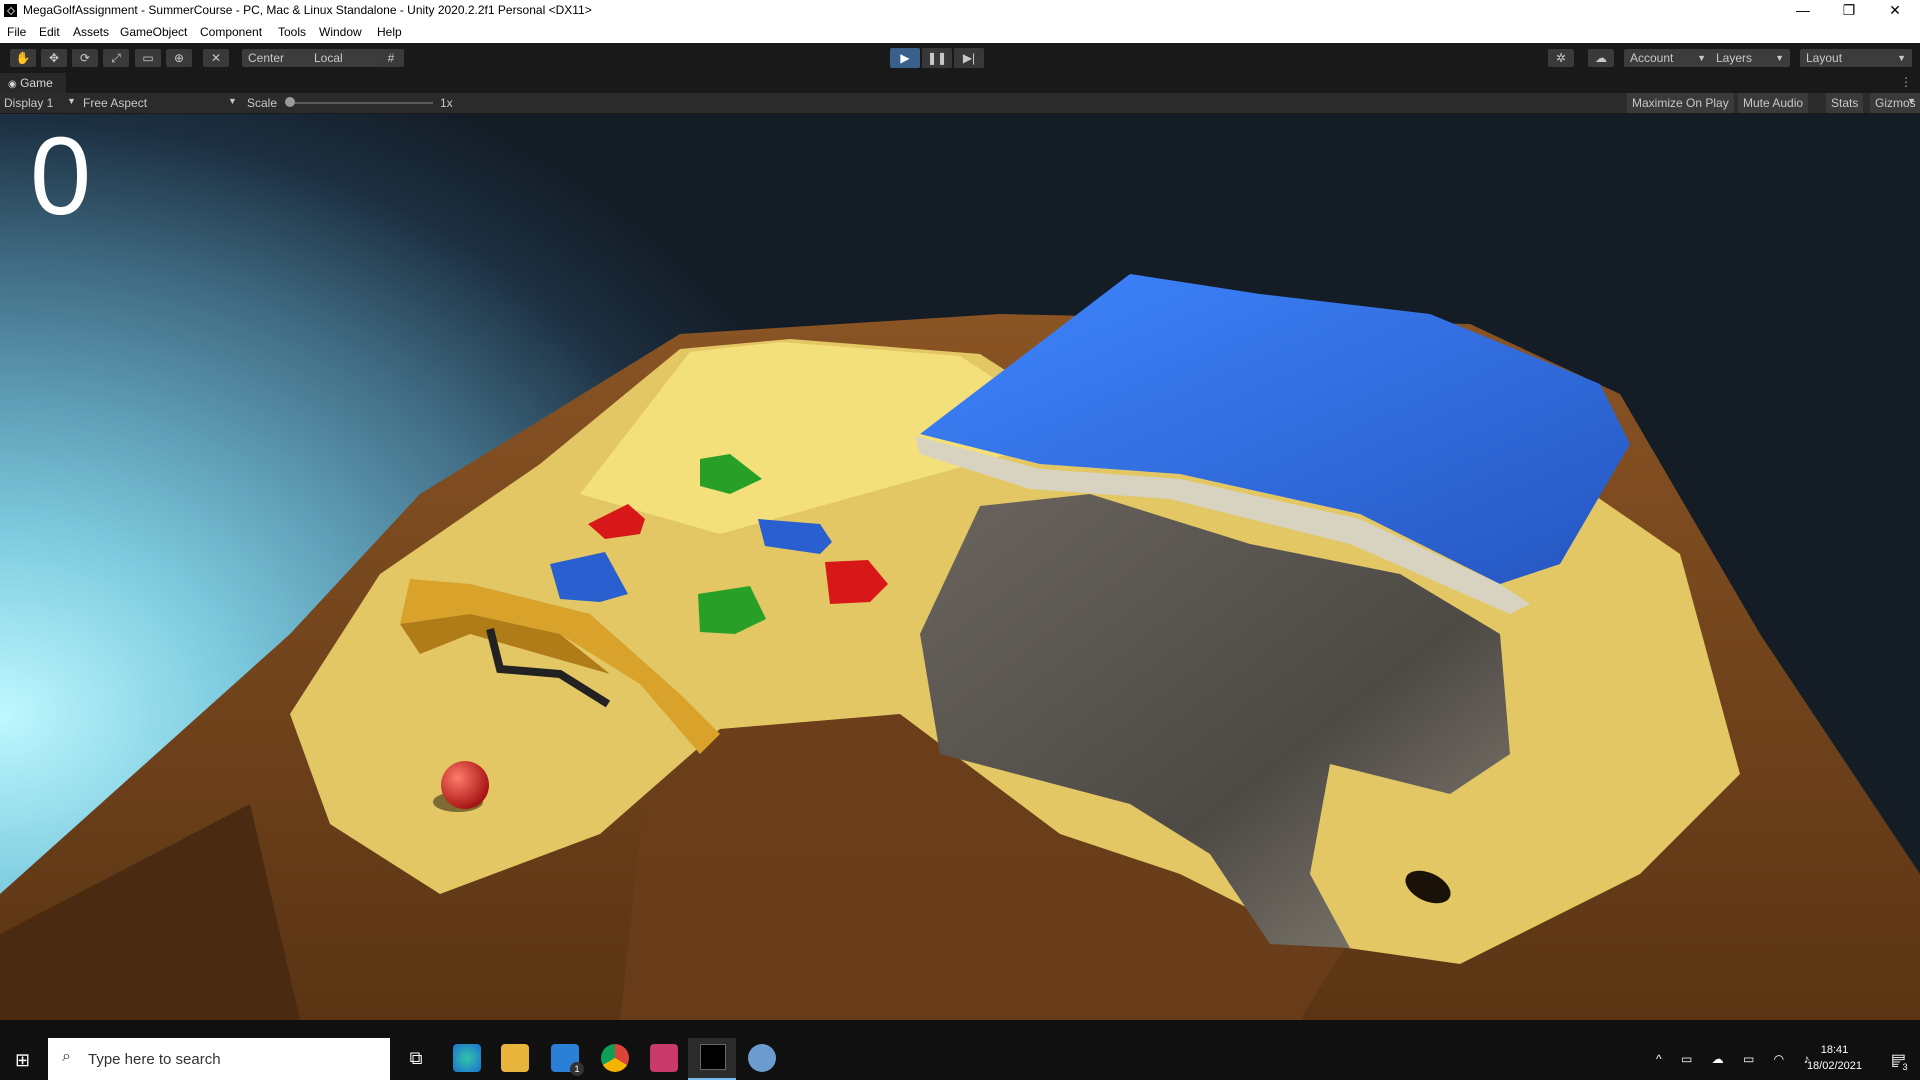 The height and width of the screenshot is (1080, 1920). Describe the element at coordinates (16, 32) in the screenshot. I see `menu-file: File` at that location.